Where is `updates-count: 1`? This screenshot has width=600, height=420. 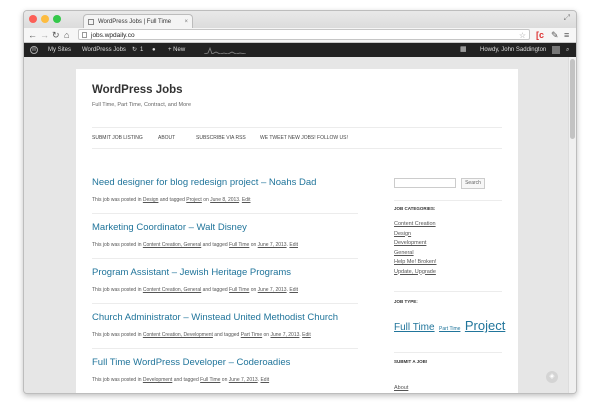
updates-count: 1 is located at coordinates (141, 50).